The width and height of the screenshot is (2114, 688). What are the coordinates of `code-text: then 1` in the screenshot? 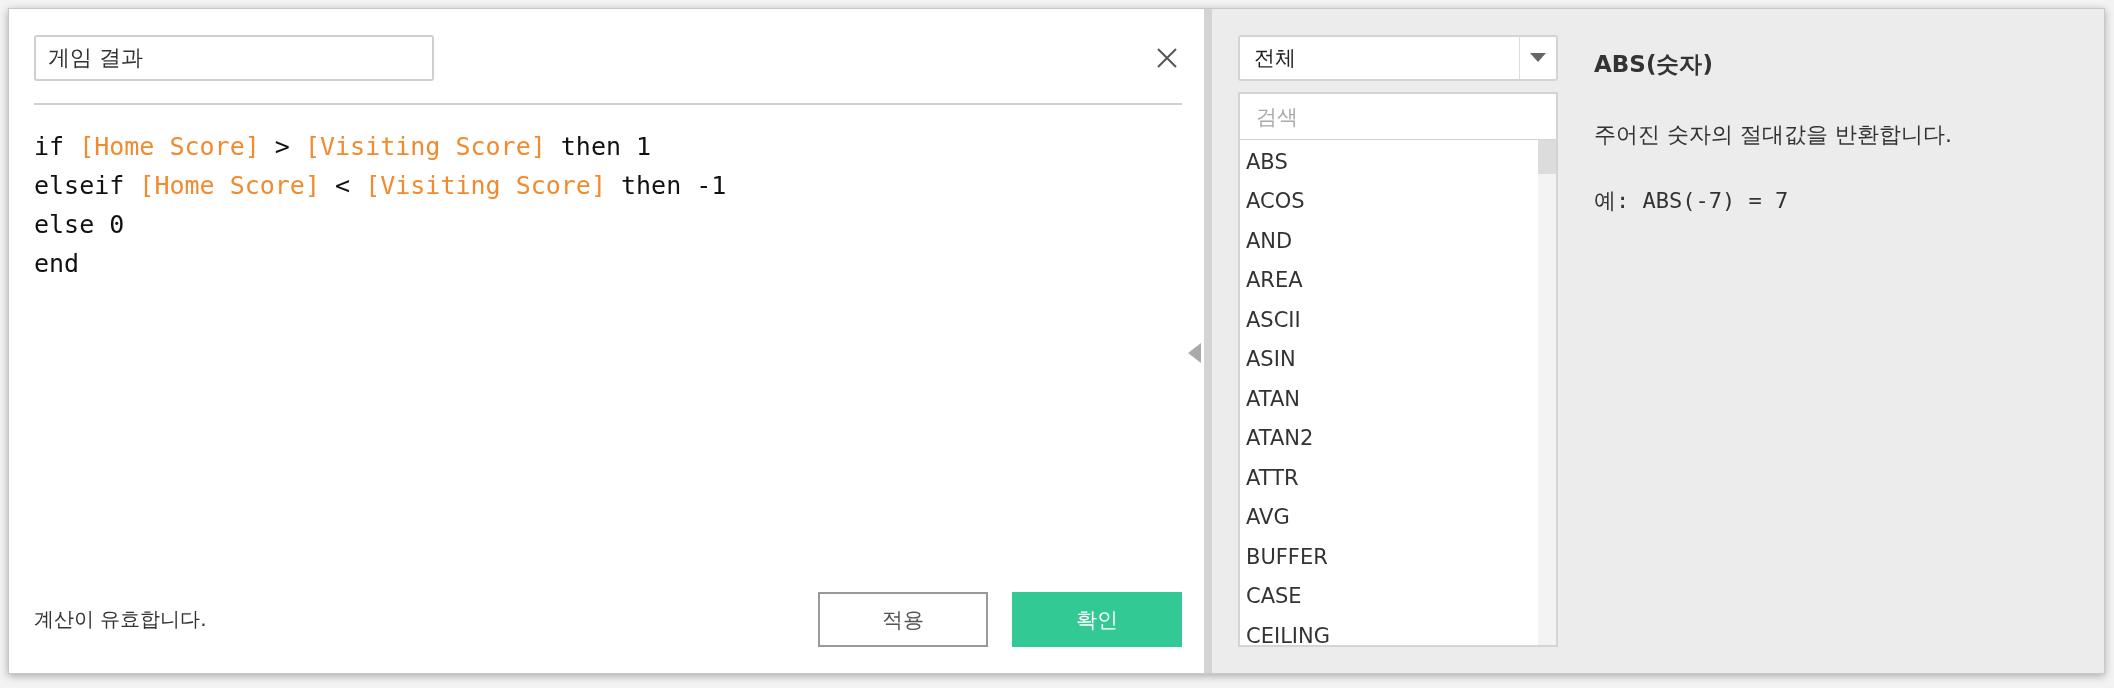 It's located at (605, 146).